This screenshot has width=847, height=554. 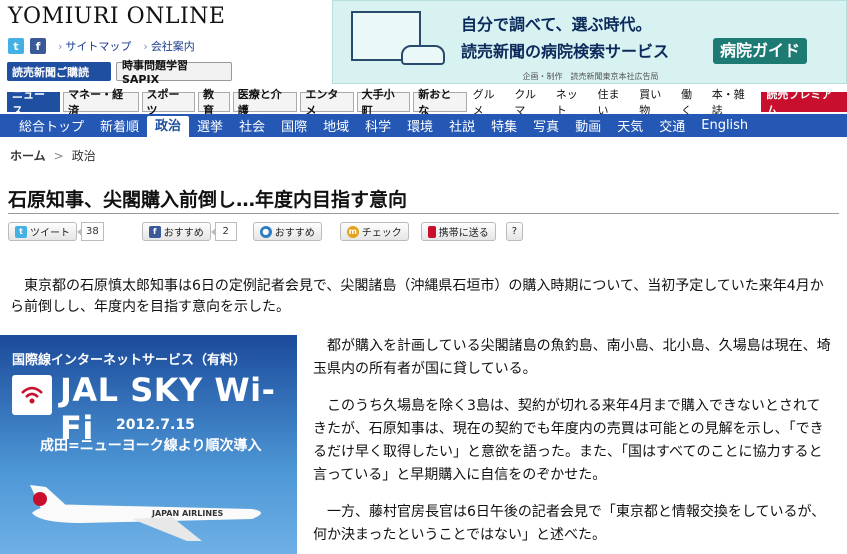 What do you see at coordinates (613, 102) in the screenshot?
I see `tab-housing: 住まい` at bounding box center [613, 102].